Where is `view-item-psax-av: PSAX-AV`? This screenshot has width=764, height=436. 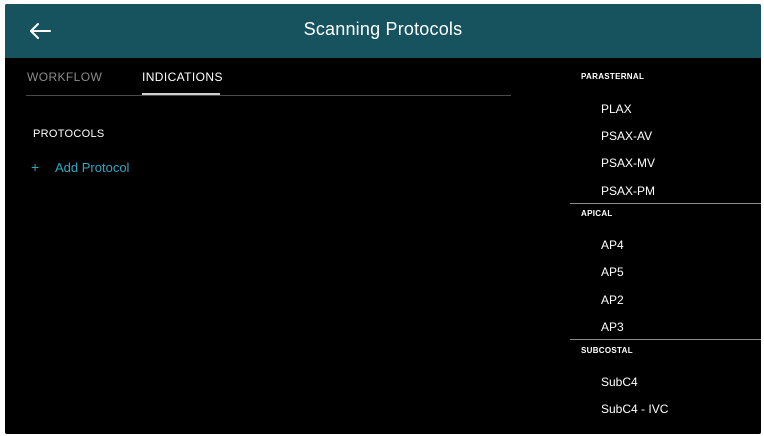
view-item-psax-av: PSAX-AV is located at coordinates (626, 136).